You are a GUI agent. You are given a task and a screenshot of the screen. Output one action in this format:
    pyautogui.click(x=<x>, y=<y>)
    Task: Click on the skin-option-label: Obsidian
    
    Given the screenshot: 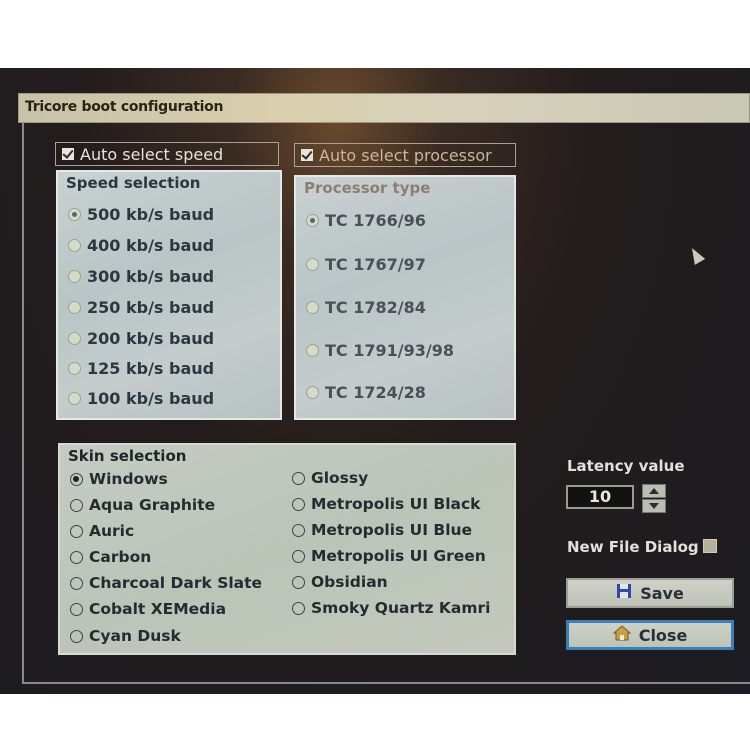 What is the action you would take?
    pyautogui.click(x=349, y=582)
    